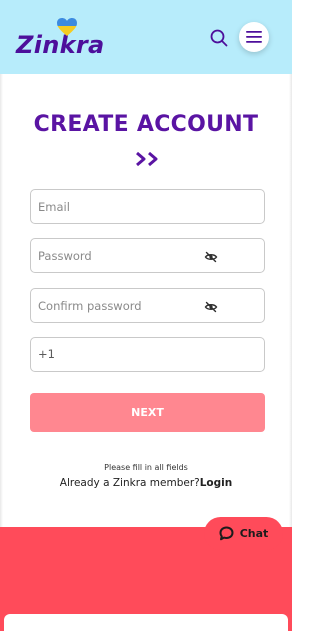 This screenshot has width=320, height=631. I want to click on login-prompt: Already a Zinkra member?Login, so click(146, 483).